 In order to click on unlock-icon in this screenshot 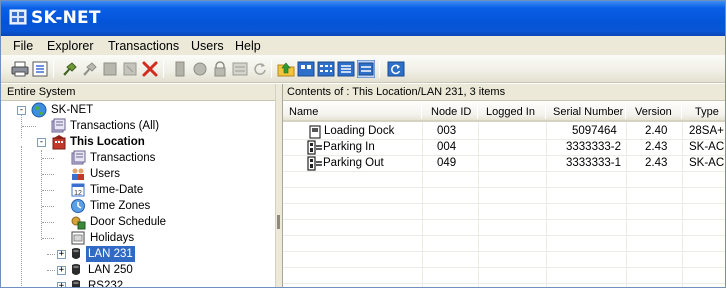, I will do `click(200, 69)`.